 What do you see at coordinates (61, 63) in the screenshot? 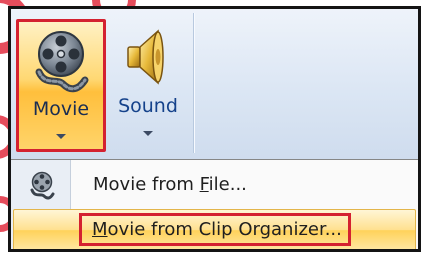
I see `film-reel-icon` at bounding box center [61, 63].